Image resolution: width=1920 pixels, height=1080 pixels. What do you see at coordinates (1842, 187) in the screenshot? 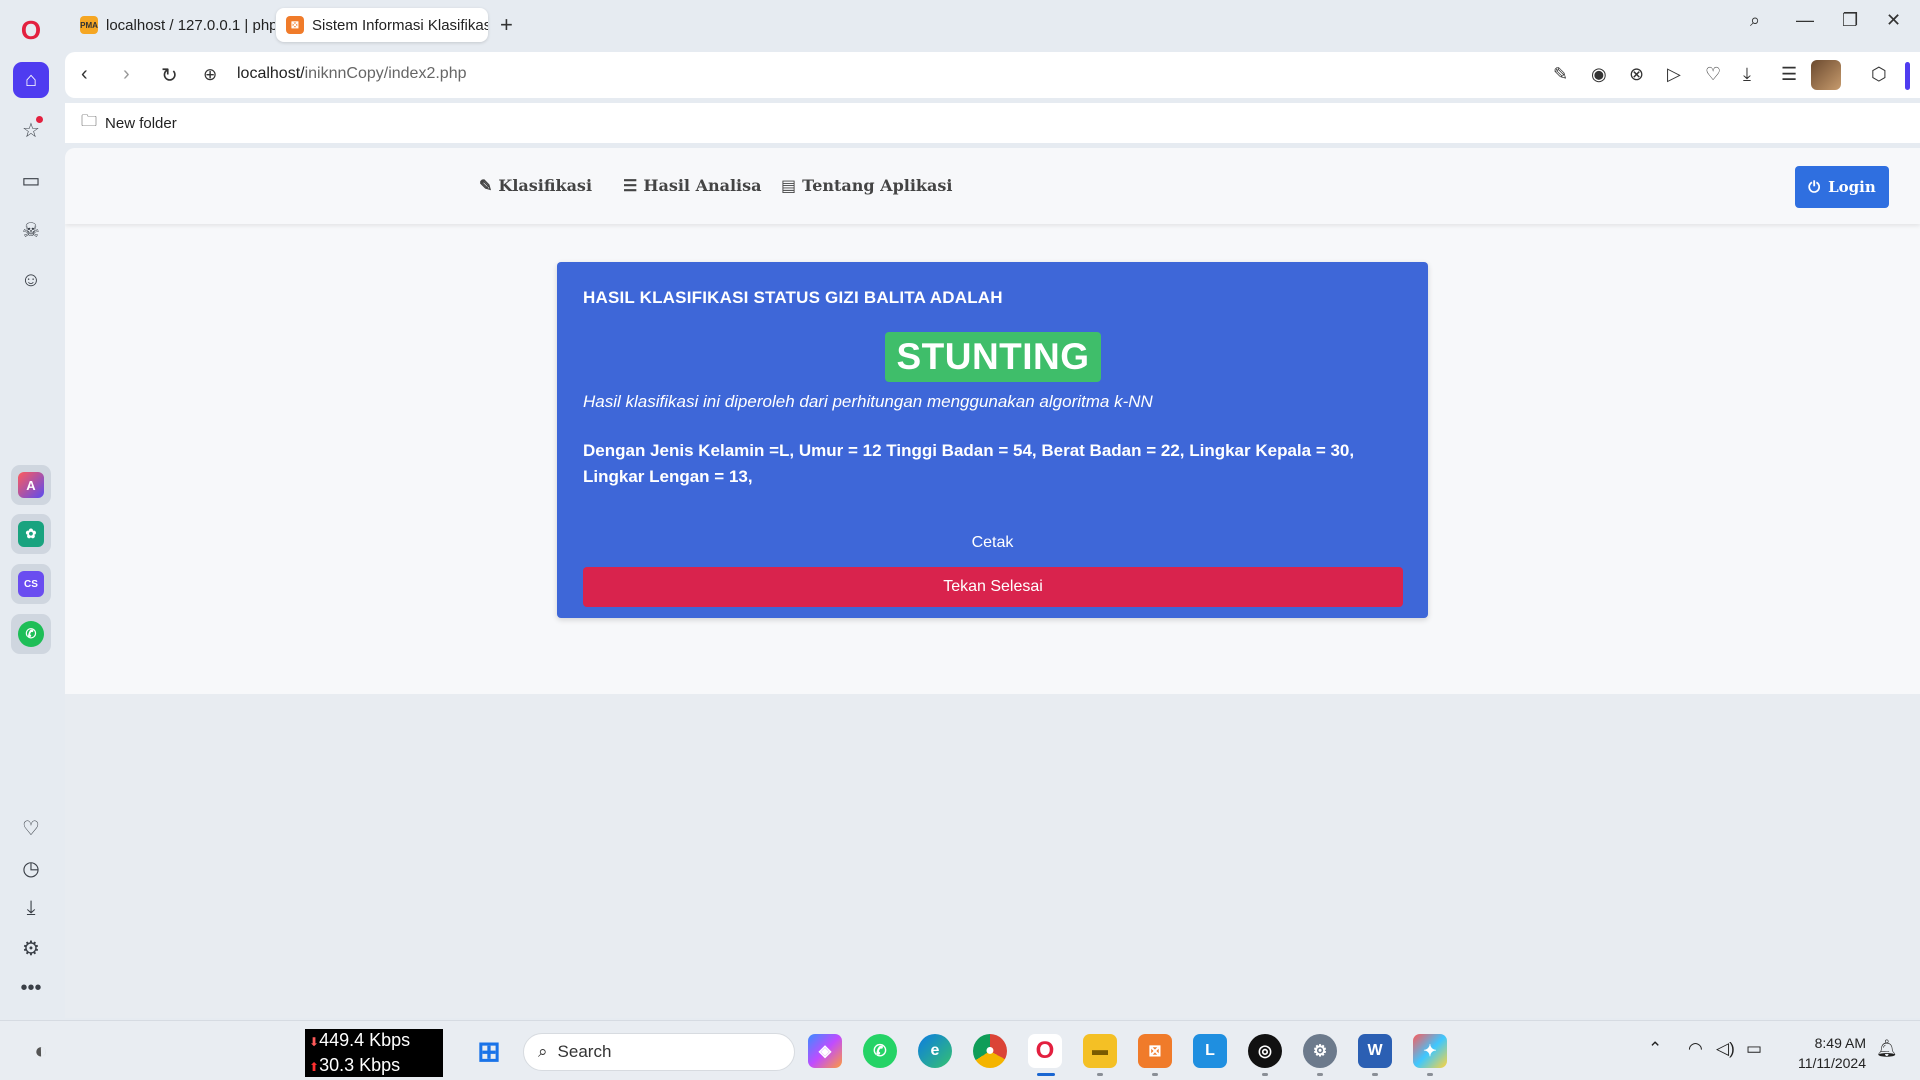
I see `login-button: ⏻ Login` at bounding box center [1842, 187].